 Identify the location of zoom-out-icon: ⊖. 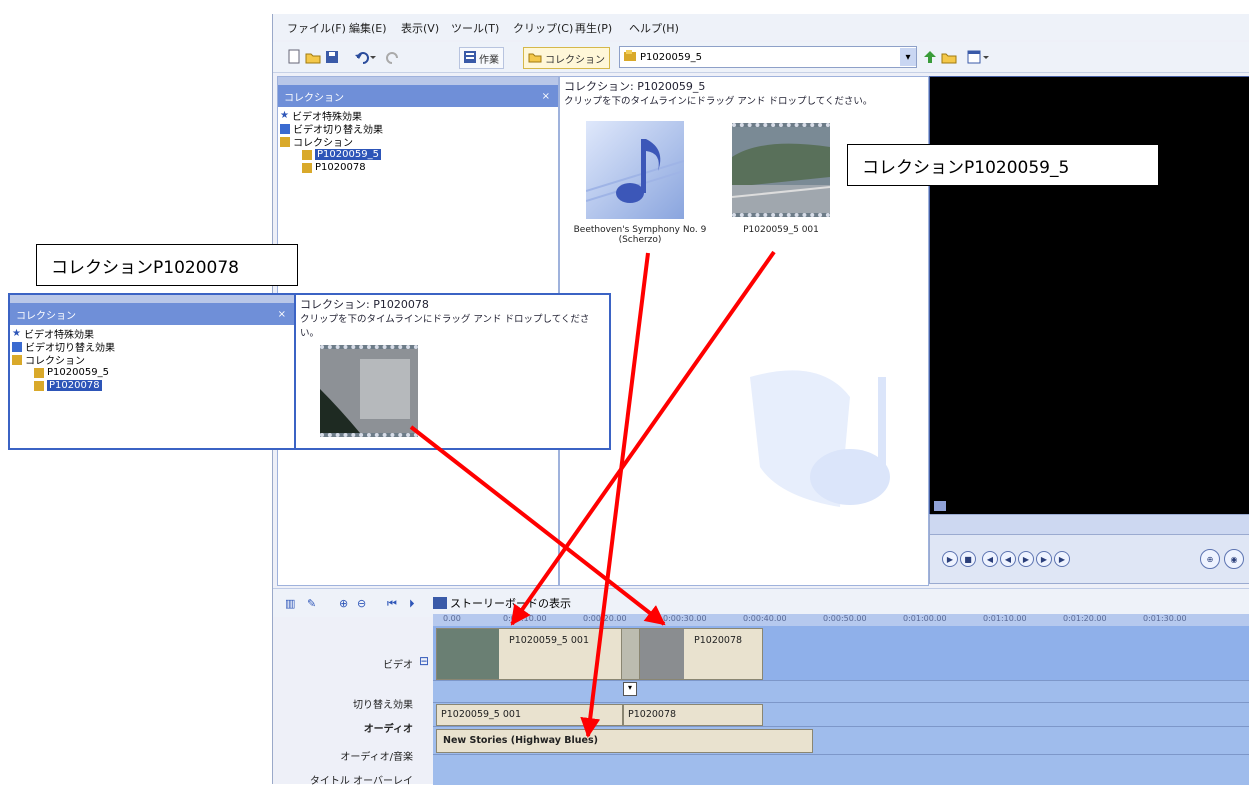
(361, 603).